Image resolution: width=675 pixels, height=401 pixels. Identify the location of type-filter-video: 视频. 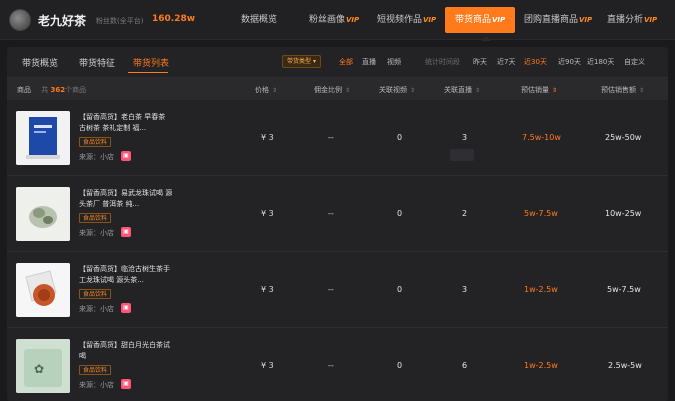
(394, 62).